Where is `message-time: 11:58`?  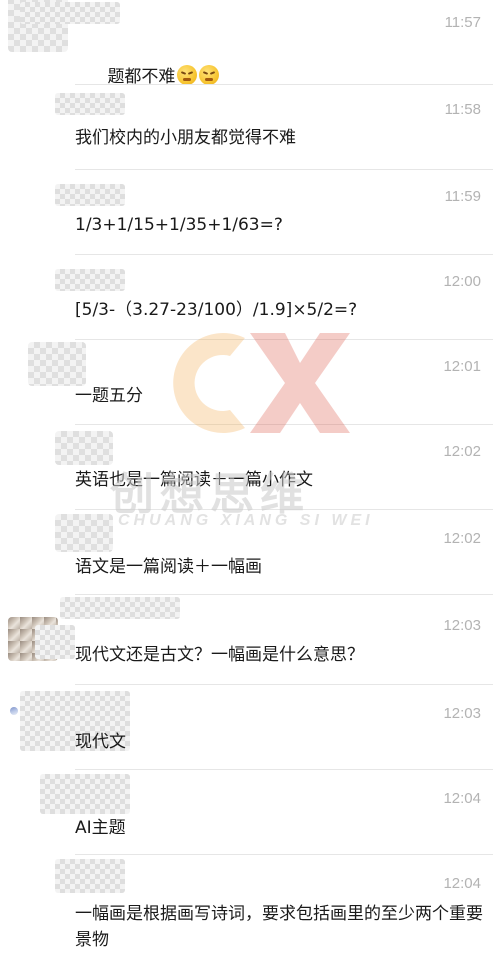 message-time: 11:58 is located at coordinates (462, 109).